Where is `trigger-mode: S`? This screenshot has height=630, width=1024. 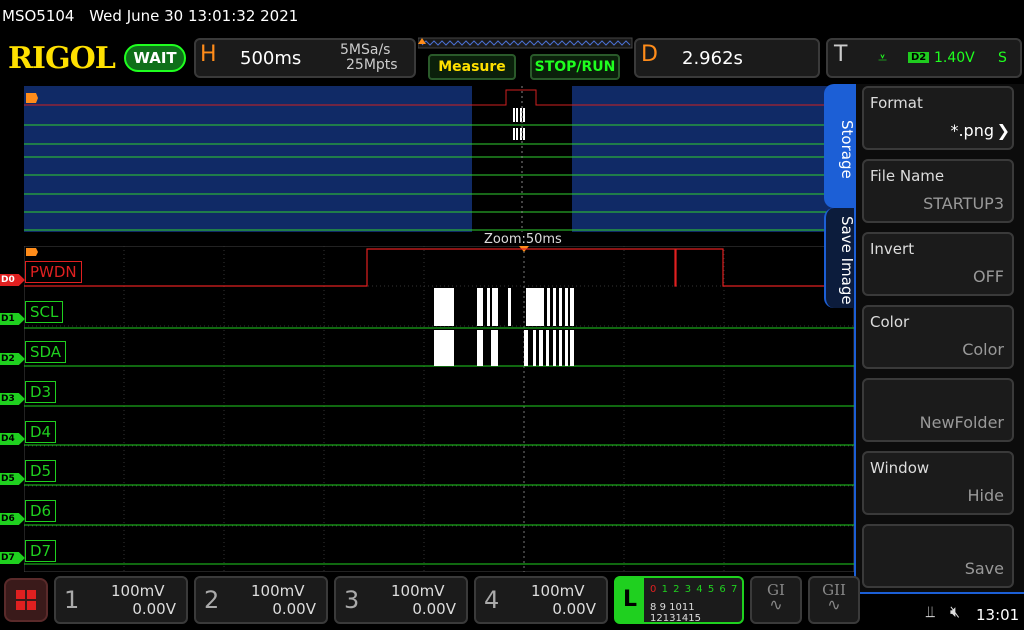
trigger-mode: S is located at coordinates (1002, 58).